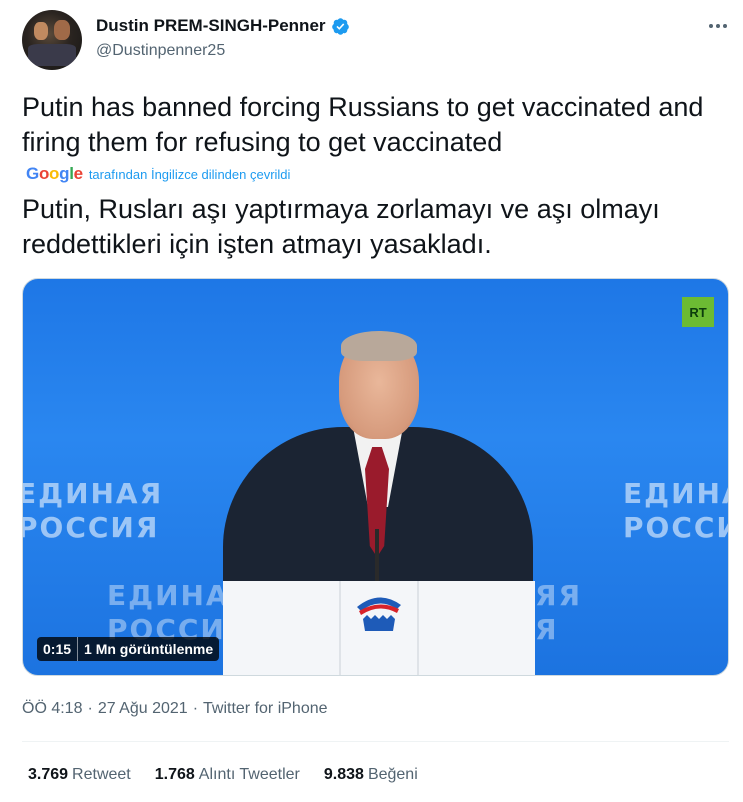 The height and width of the screenshot is (802, 743). What do you see at coordinates (57, 649) in the screenshot?
I see `video-duration: 0:15` at bounding box center [57, 649].